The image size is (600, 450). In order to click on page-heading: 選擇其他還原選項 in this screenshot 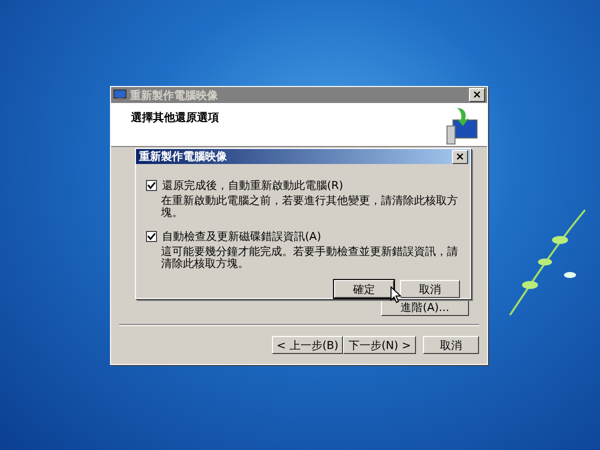, I will do `click(175, 117)`.